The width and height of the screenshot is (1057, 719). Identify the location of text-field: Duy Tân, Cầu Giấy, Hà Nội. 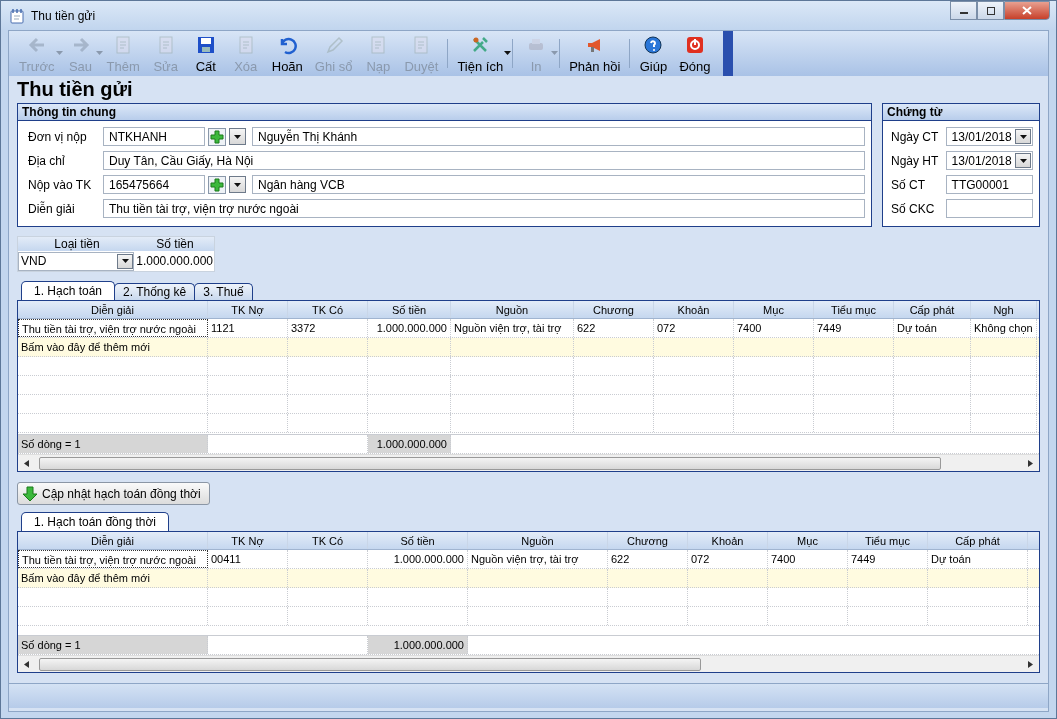
(484, 160).